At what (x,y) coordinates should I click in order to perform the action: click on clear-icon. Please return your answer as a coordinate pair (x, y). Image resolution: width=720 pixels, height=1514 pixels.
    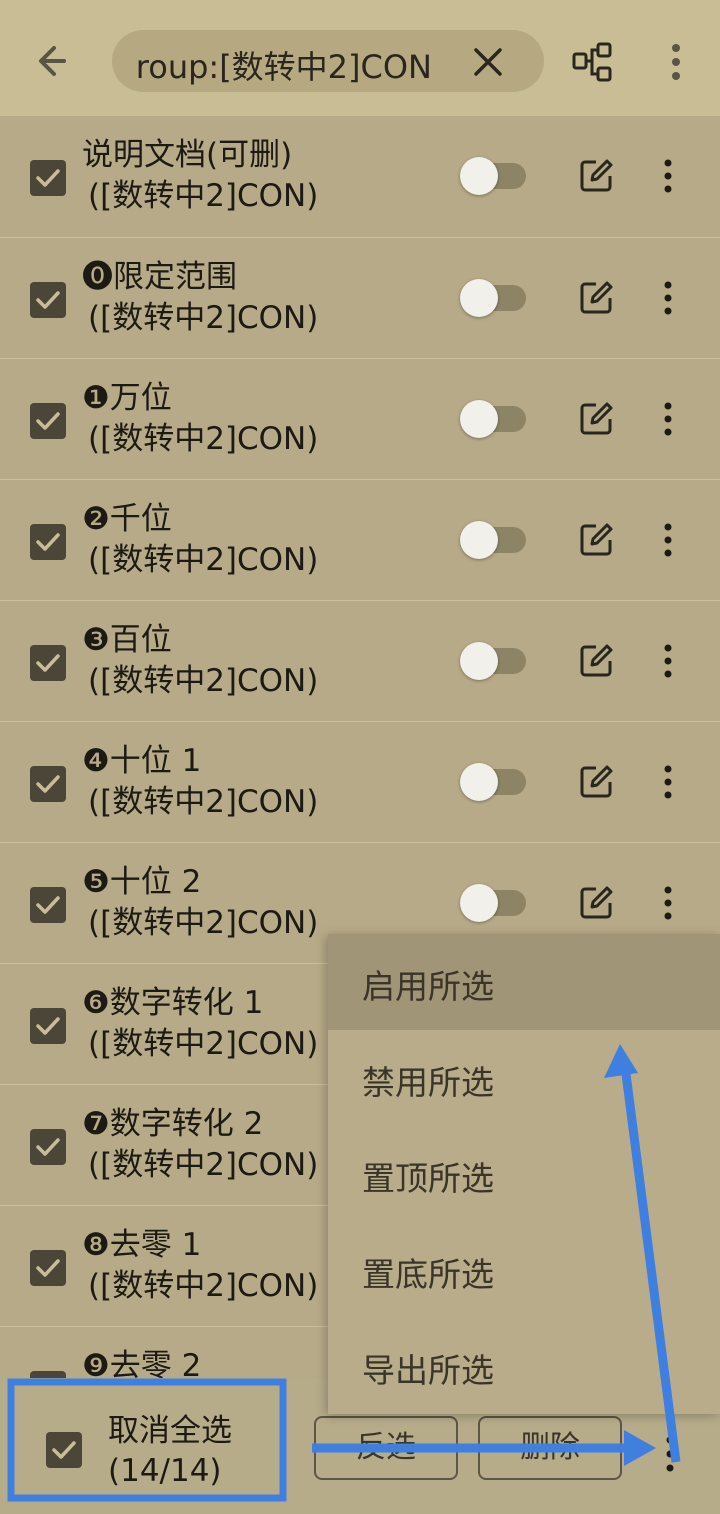
    Looking at the image, I should click on (488, 62).